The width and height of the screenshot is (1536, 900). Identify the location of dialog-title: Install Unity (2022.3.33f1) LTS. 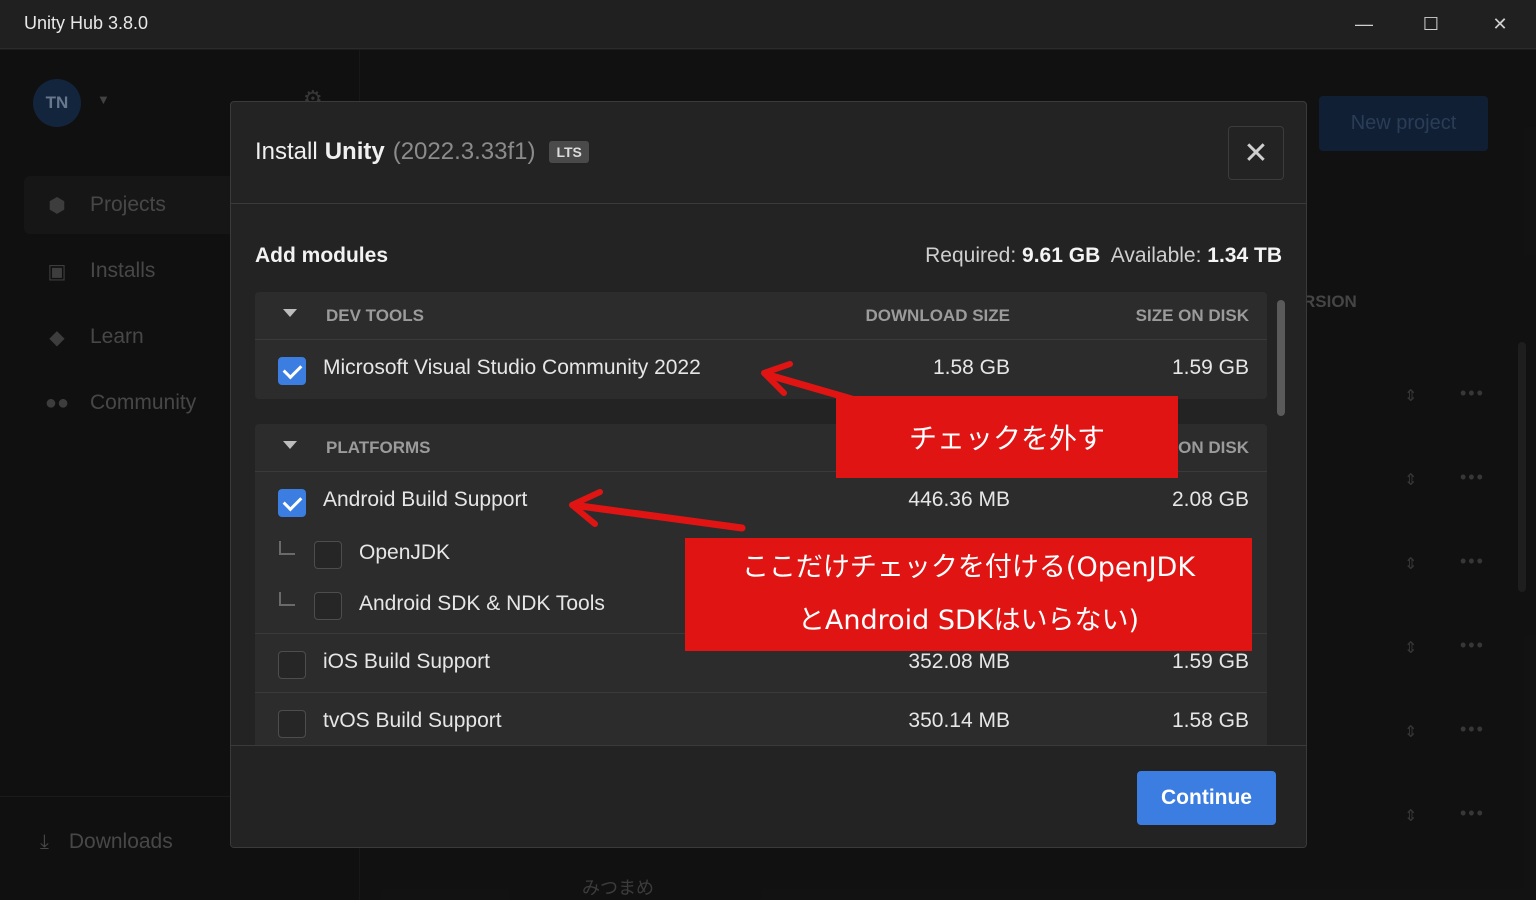
(422, 152).